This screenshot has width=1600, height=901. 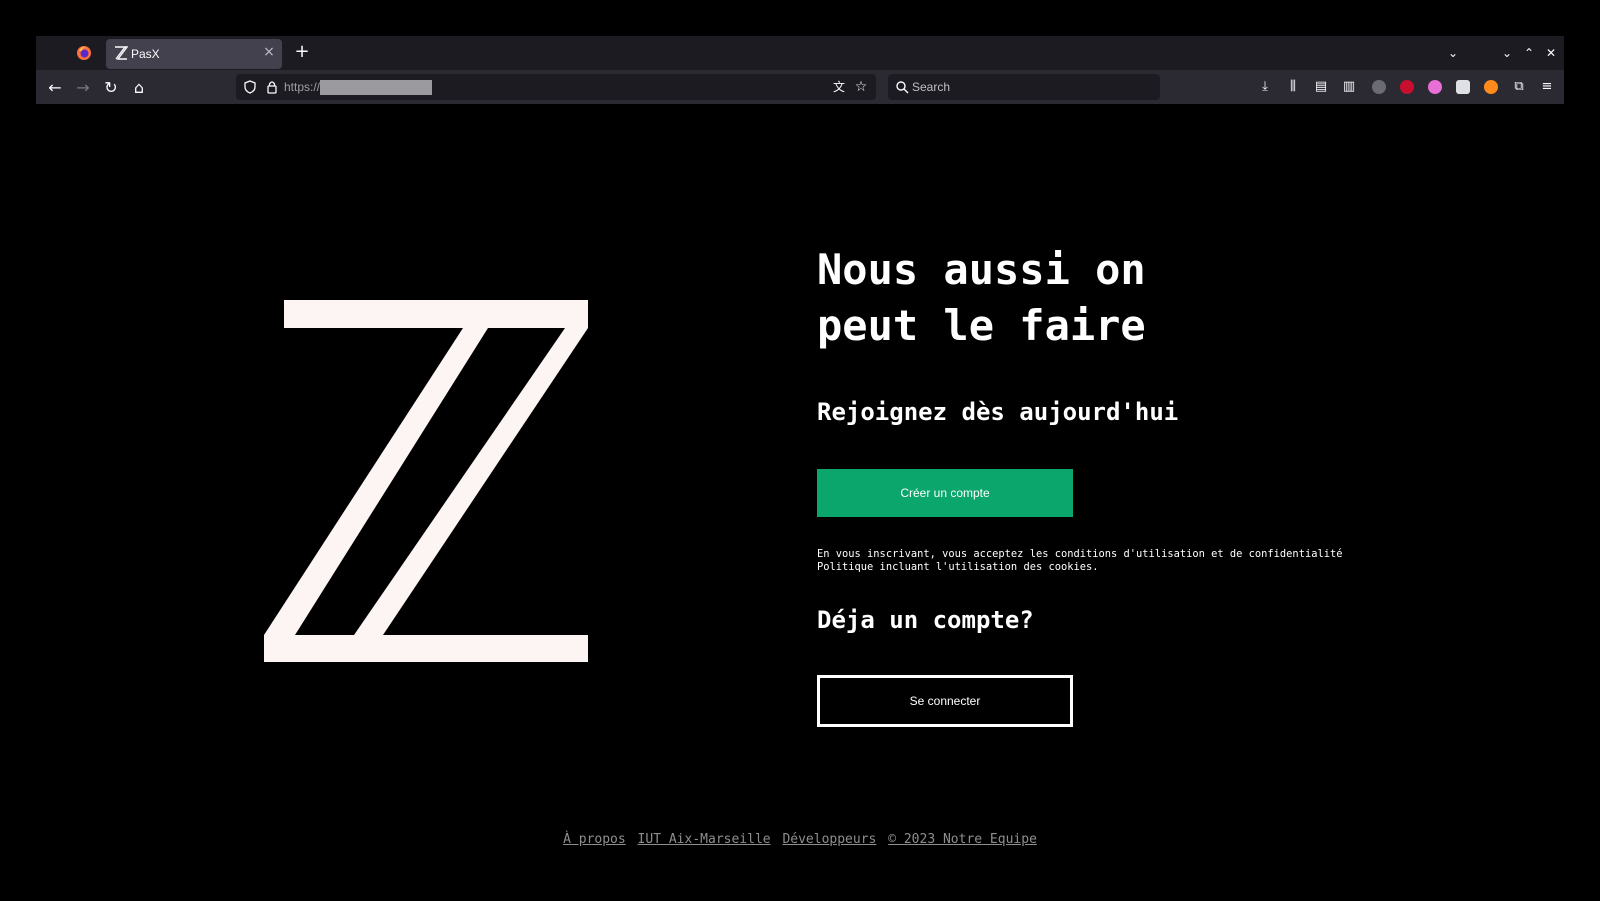 I want to click on z-logo-favicon-icon, so click(x=121, y=53).